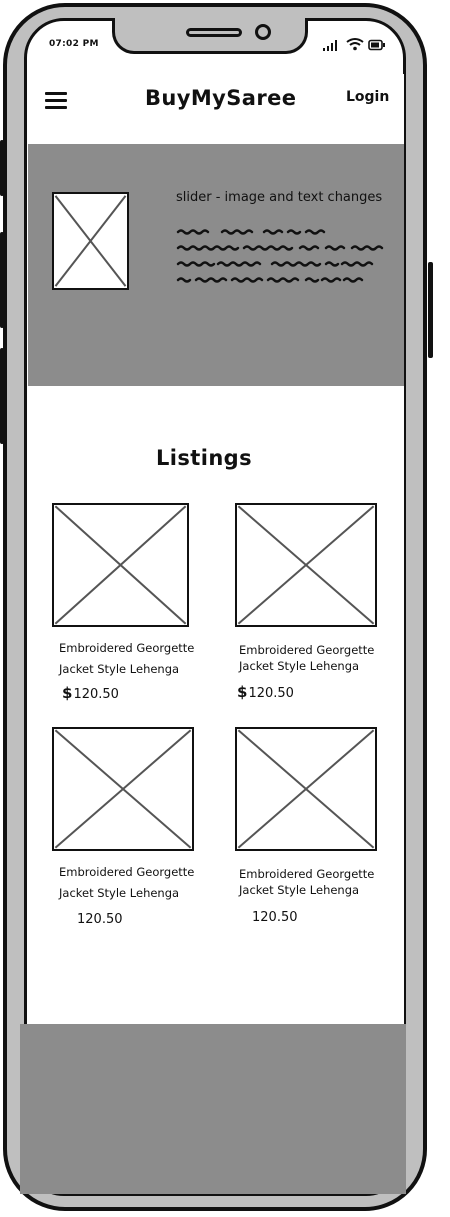 The image size is (450, 1217). What do you see at coordinates (279, 197) in the screenshot?
I see `slider-title: slider - image and text changes` at bounding box center [279, 197].